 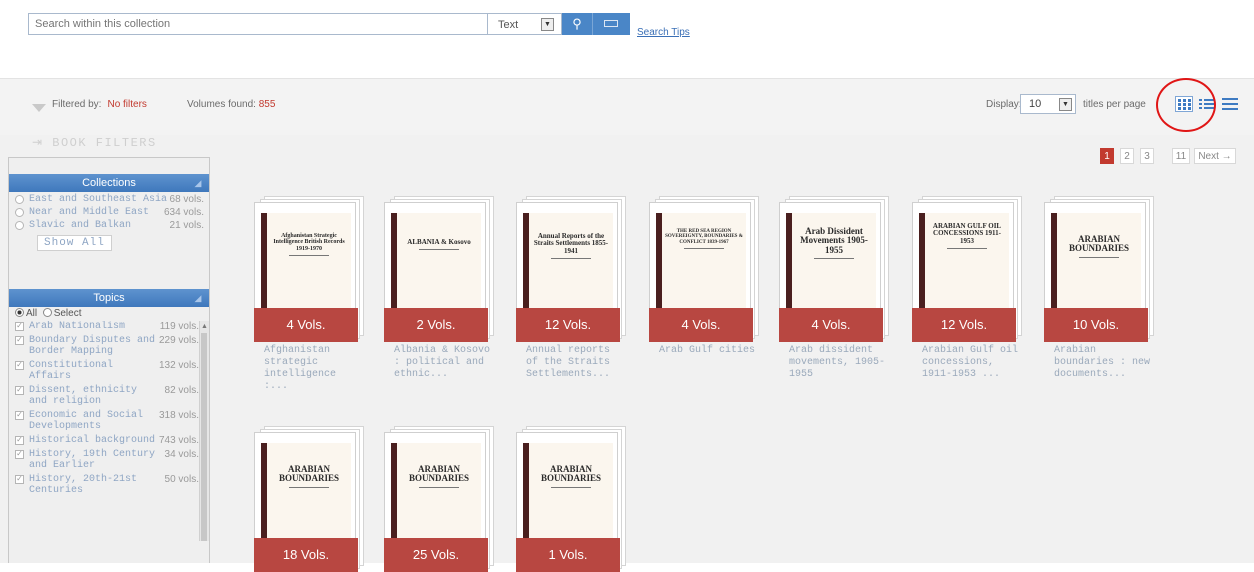 What do you see at coordinates (186, 225) in the screenshot?
I see `collection-count: 21 vols.` at bounding box center [186, 225].